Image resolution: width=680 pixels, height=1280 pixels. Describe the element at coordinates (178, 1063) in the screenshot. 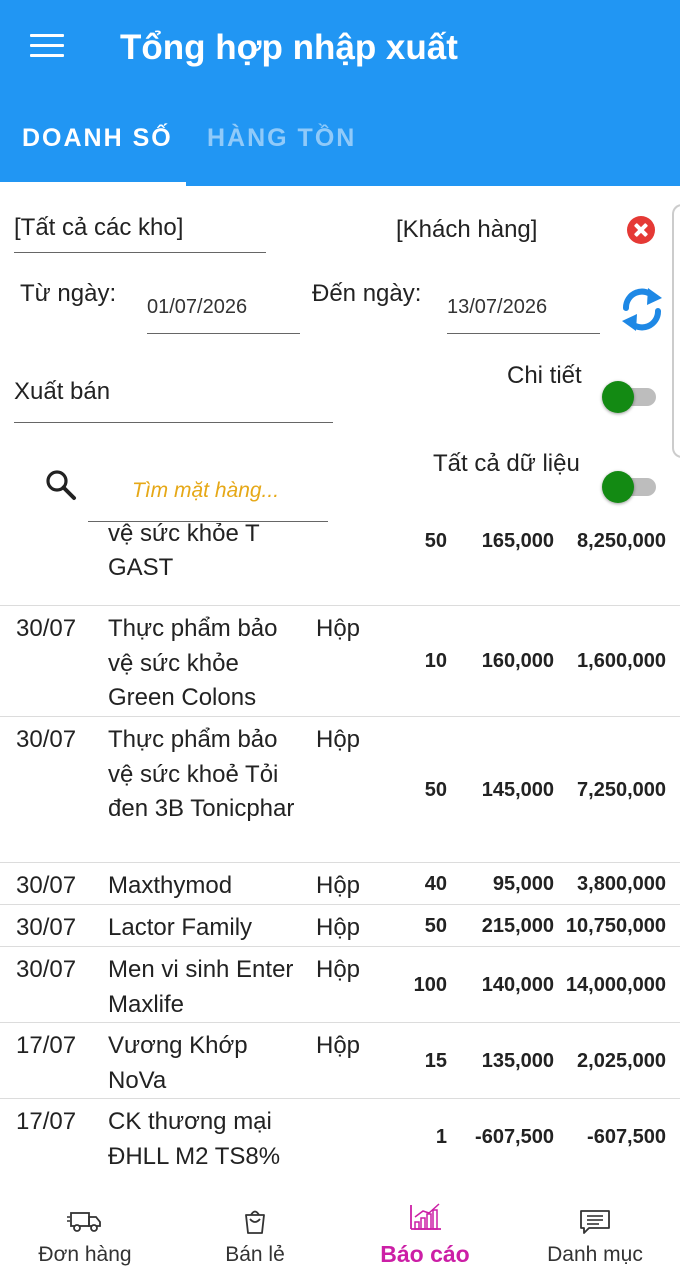

I see `row-product-name: Vương Khớp NoVa` at that location.